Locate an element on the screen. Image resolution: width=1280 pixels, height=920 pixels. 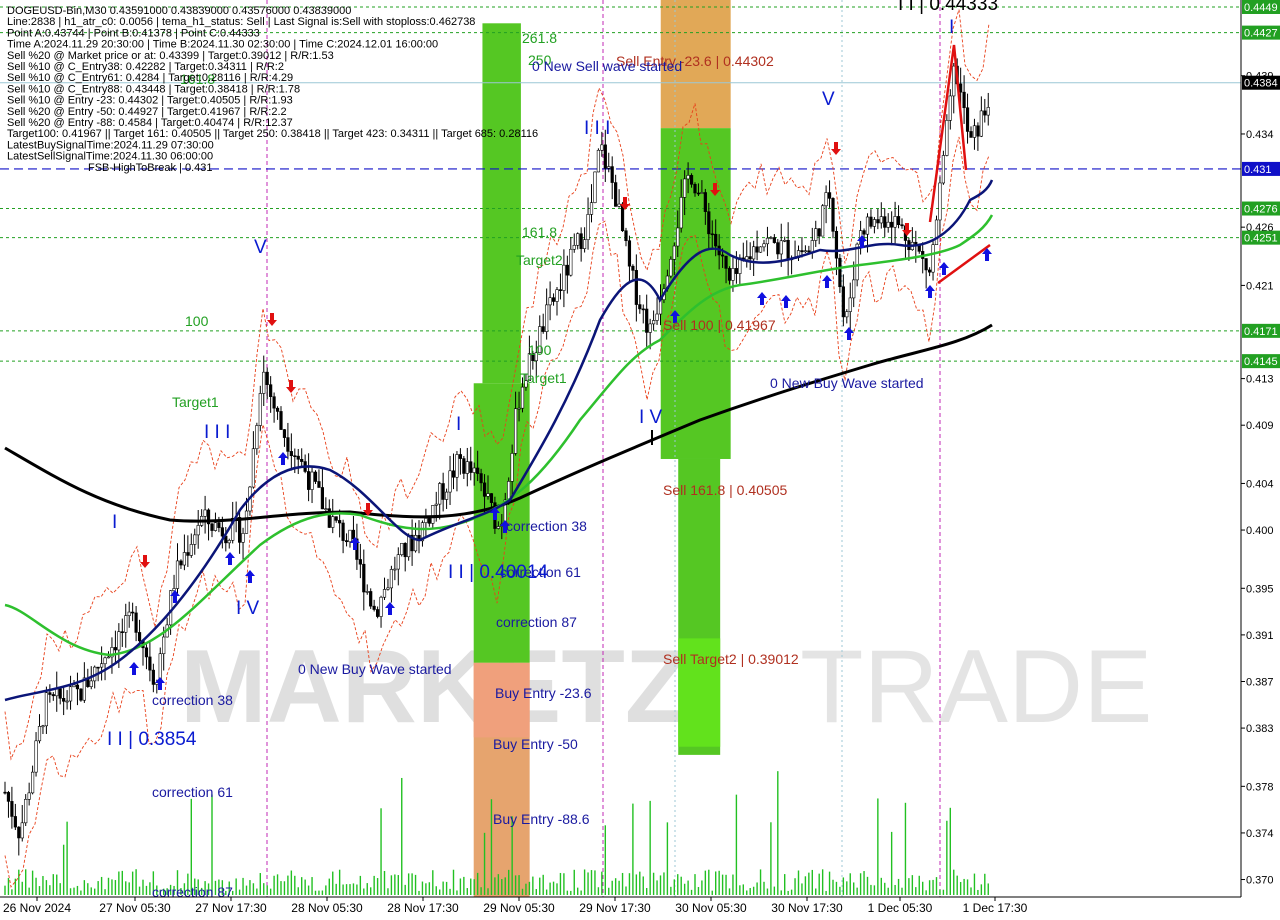
new-buy-wave-label-a: 0 New Buy Wave started is located at coordinates (375, 669).